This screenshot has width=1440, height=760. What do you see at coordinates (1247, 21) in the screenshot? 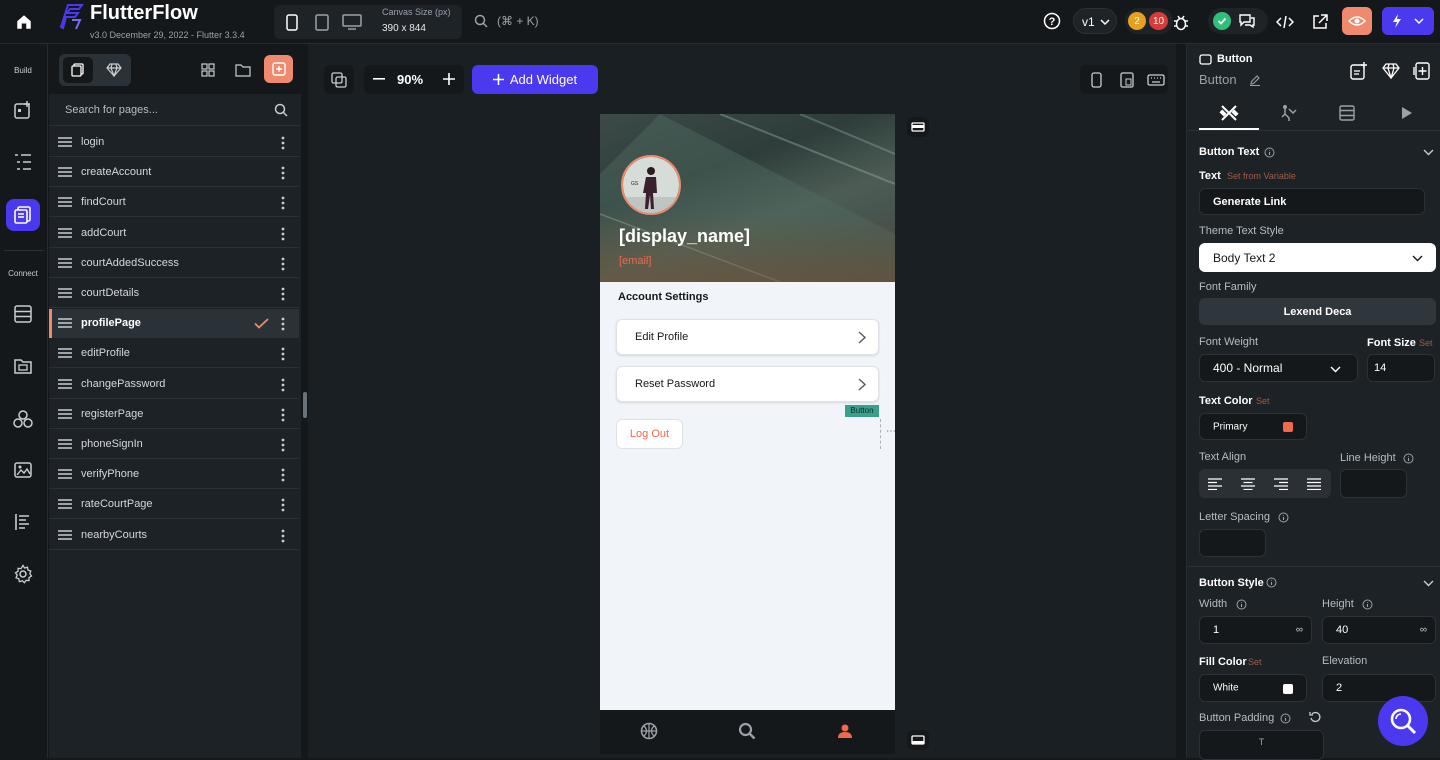
I see `comments-icon` at bounding box center [1247, 21].